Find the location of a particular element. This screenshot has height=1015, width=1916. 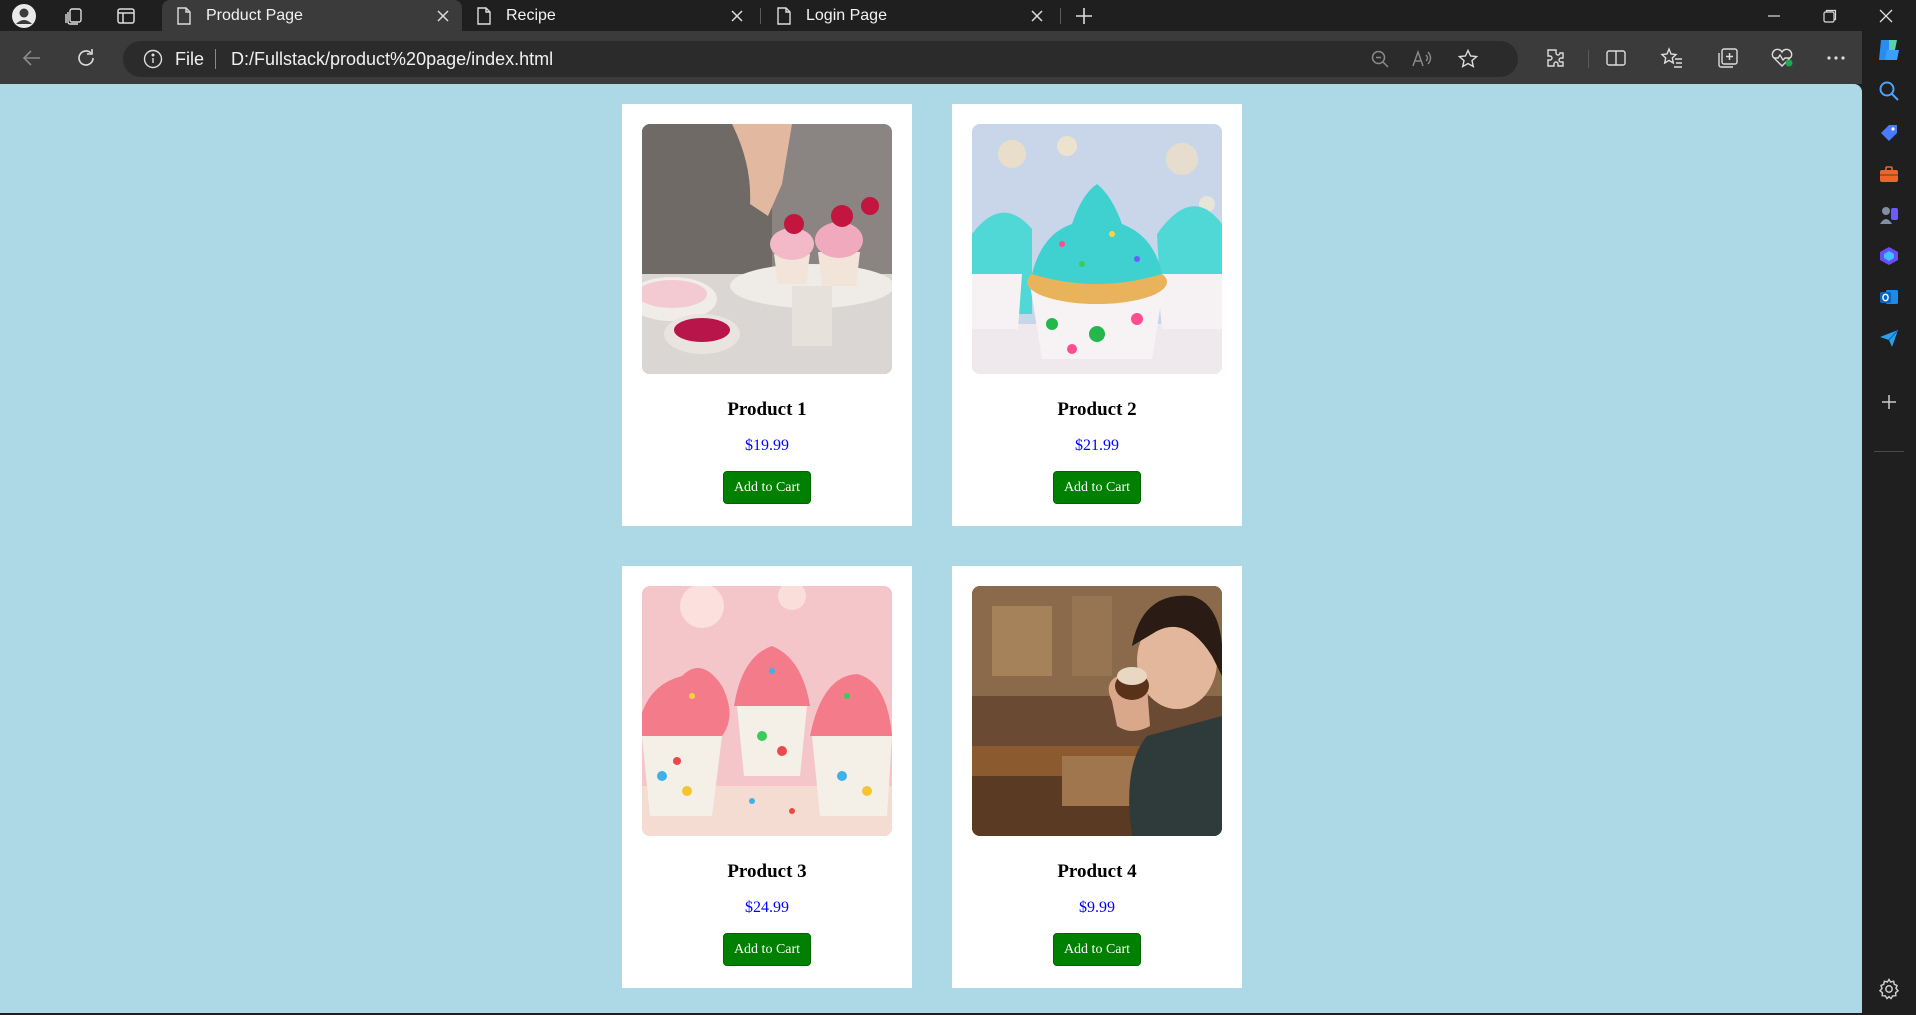

minimize-icon is located at coordinates (1774, 15).